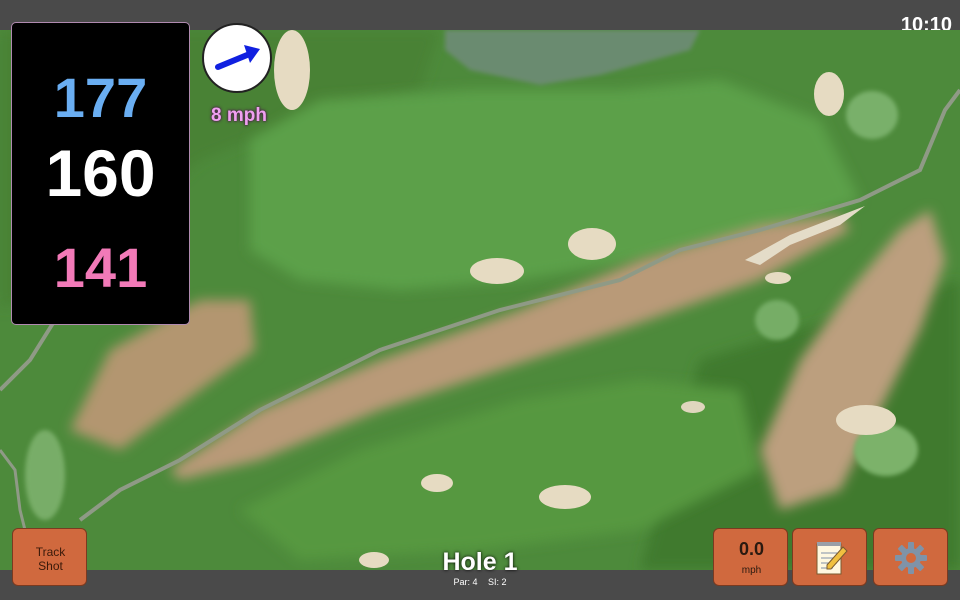 The height and width of the screenshot is (600, 960). I want to click on hole-title: Hole 1, so click(480, 562).